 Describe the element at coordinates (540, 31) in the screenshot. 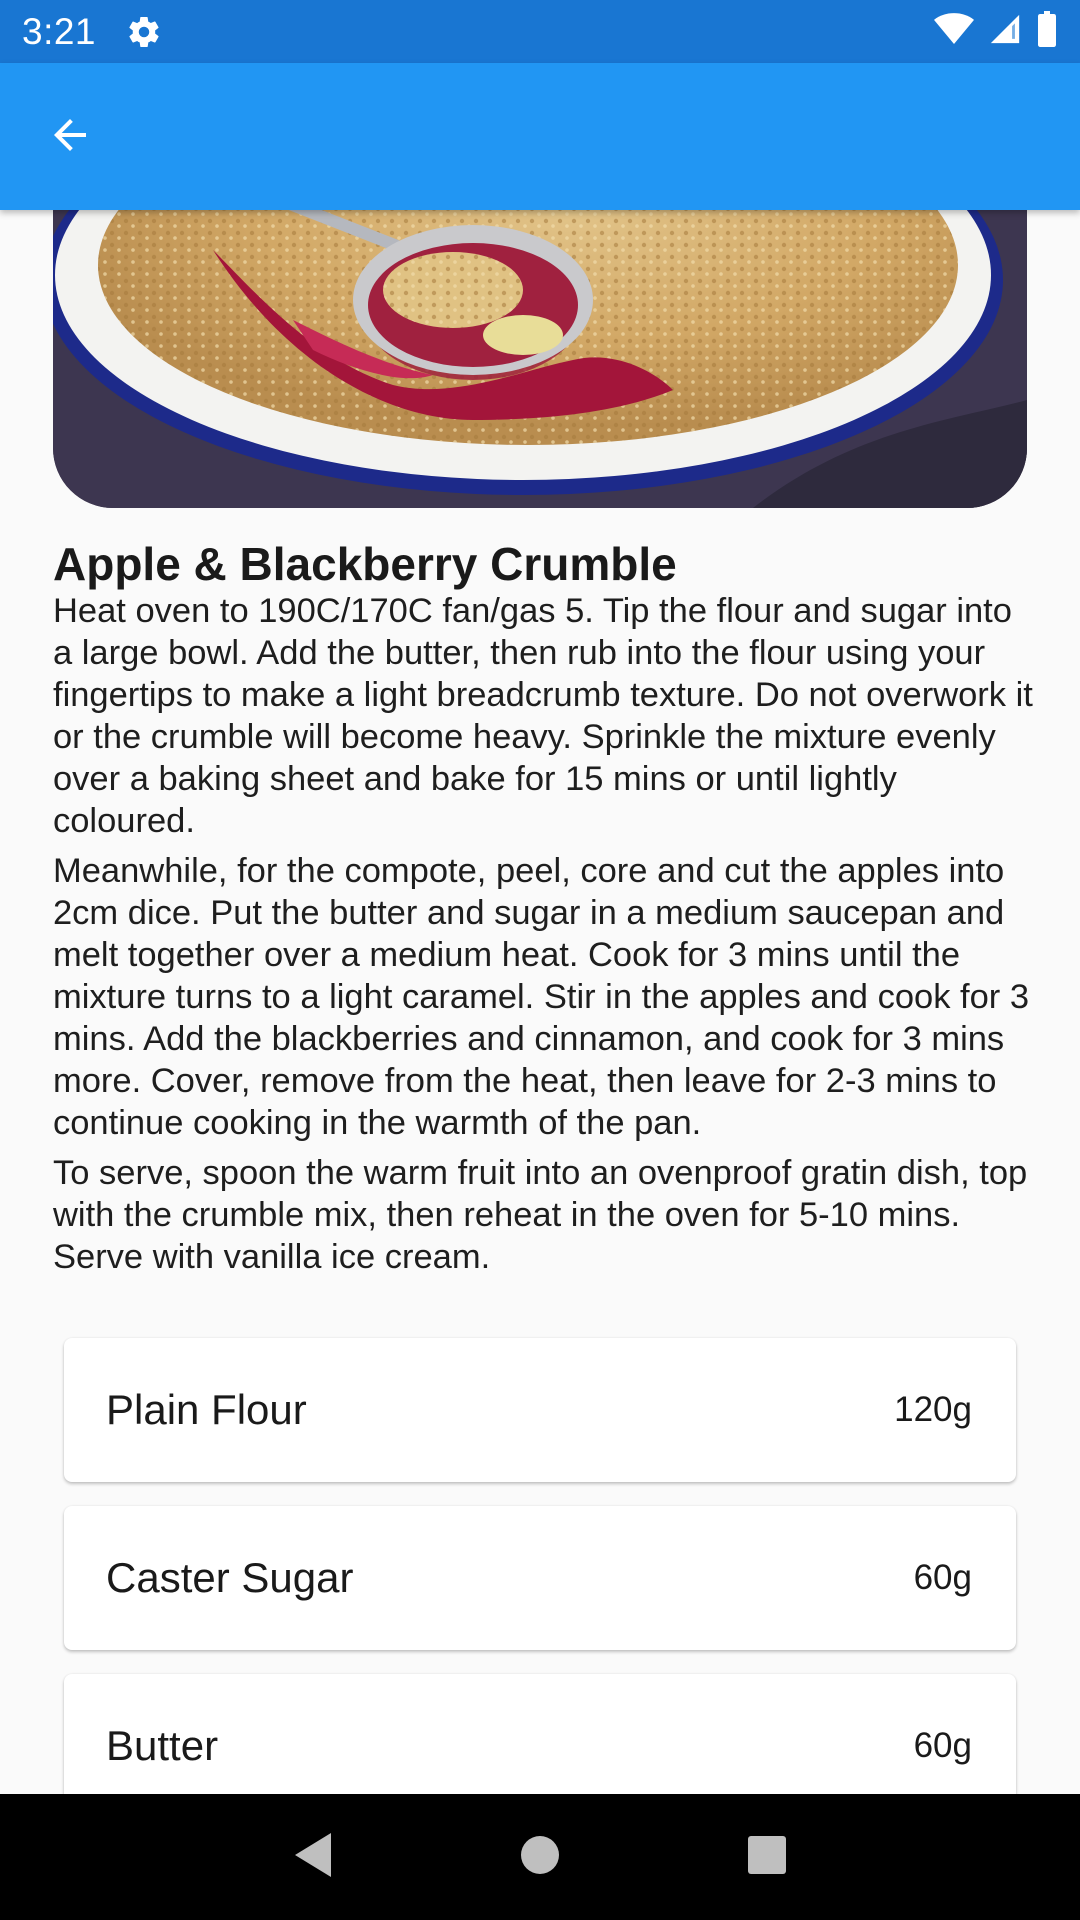

I see `status-bar: 3:21` at that location.